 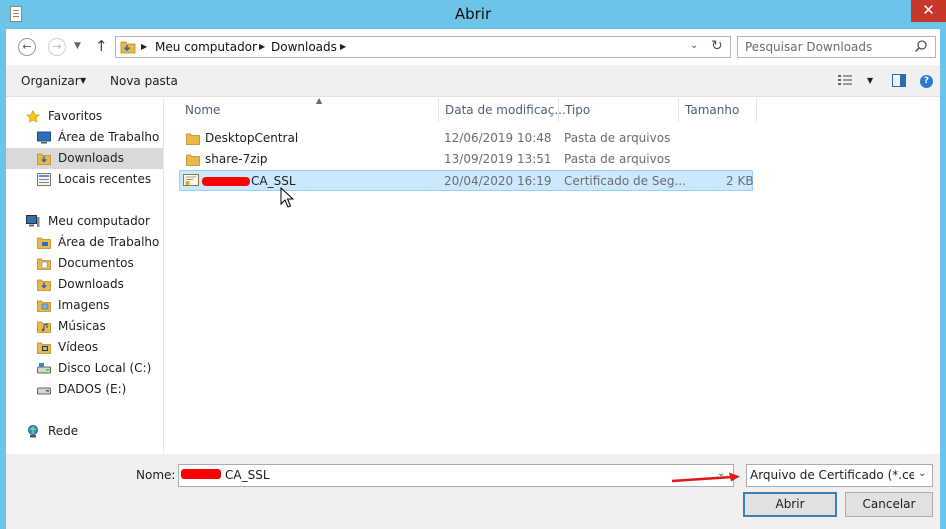 I want to click on sidebar-item-label: Meu computador, so click(x=99, y=221).